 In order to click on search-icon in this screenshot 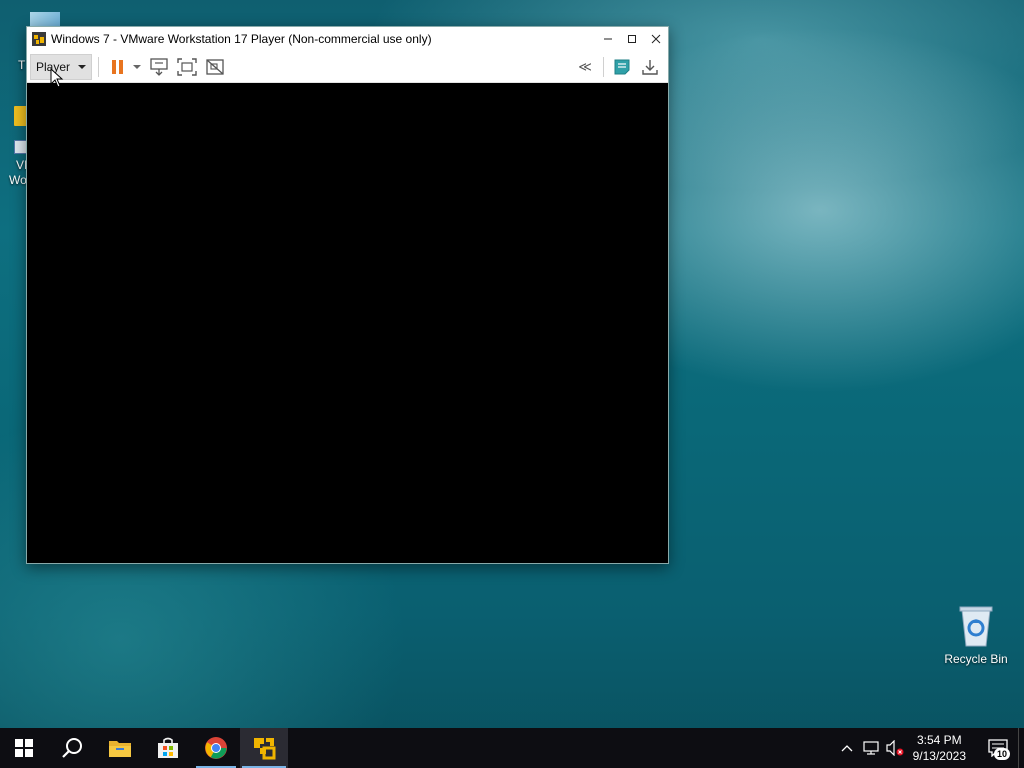, I will do `click(72, 748)`.